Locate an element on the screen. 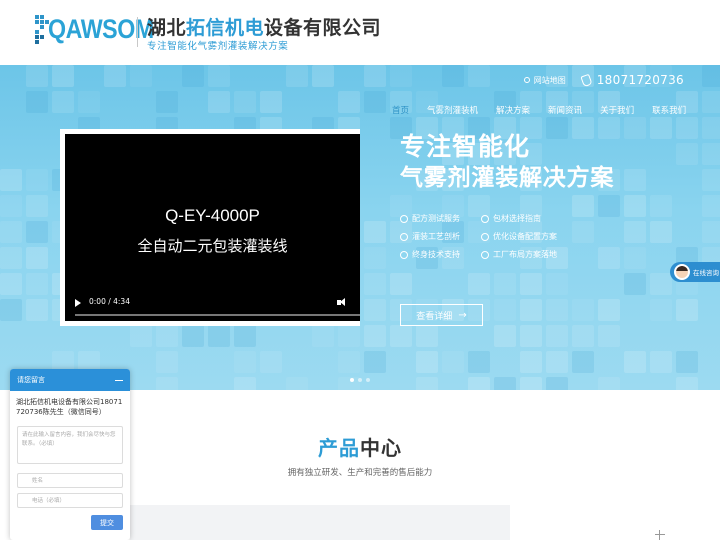 The height and width of the screenshot is (540, 720). feature-label: 工厂布局方案落地 is located at coordinates (525, 254).